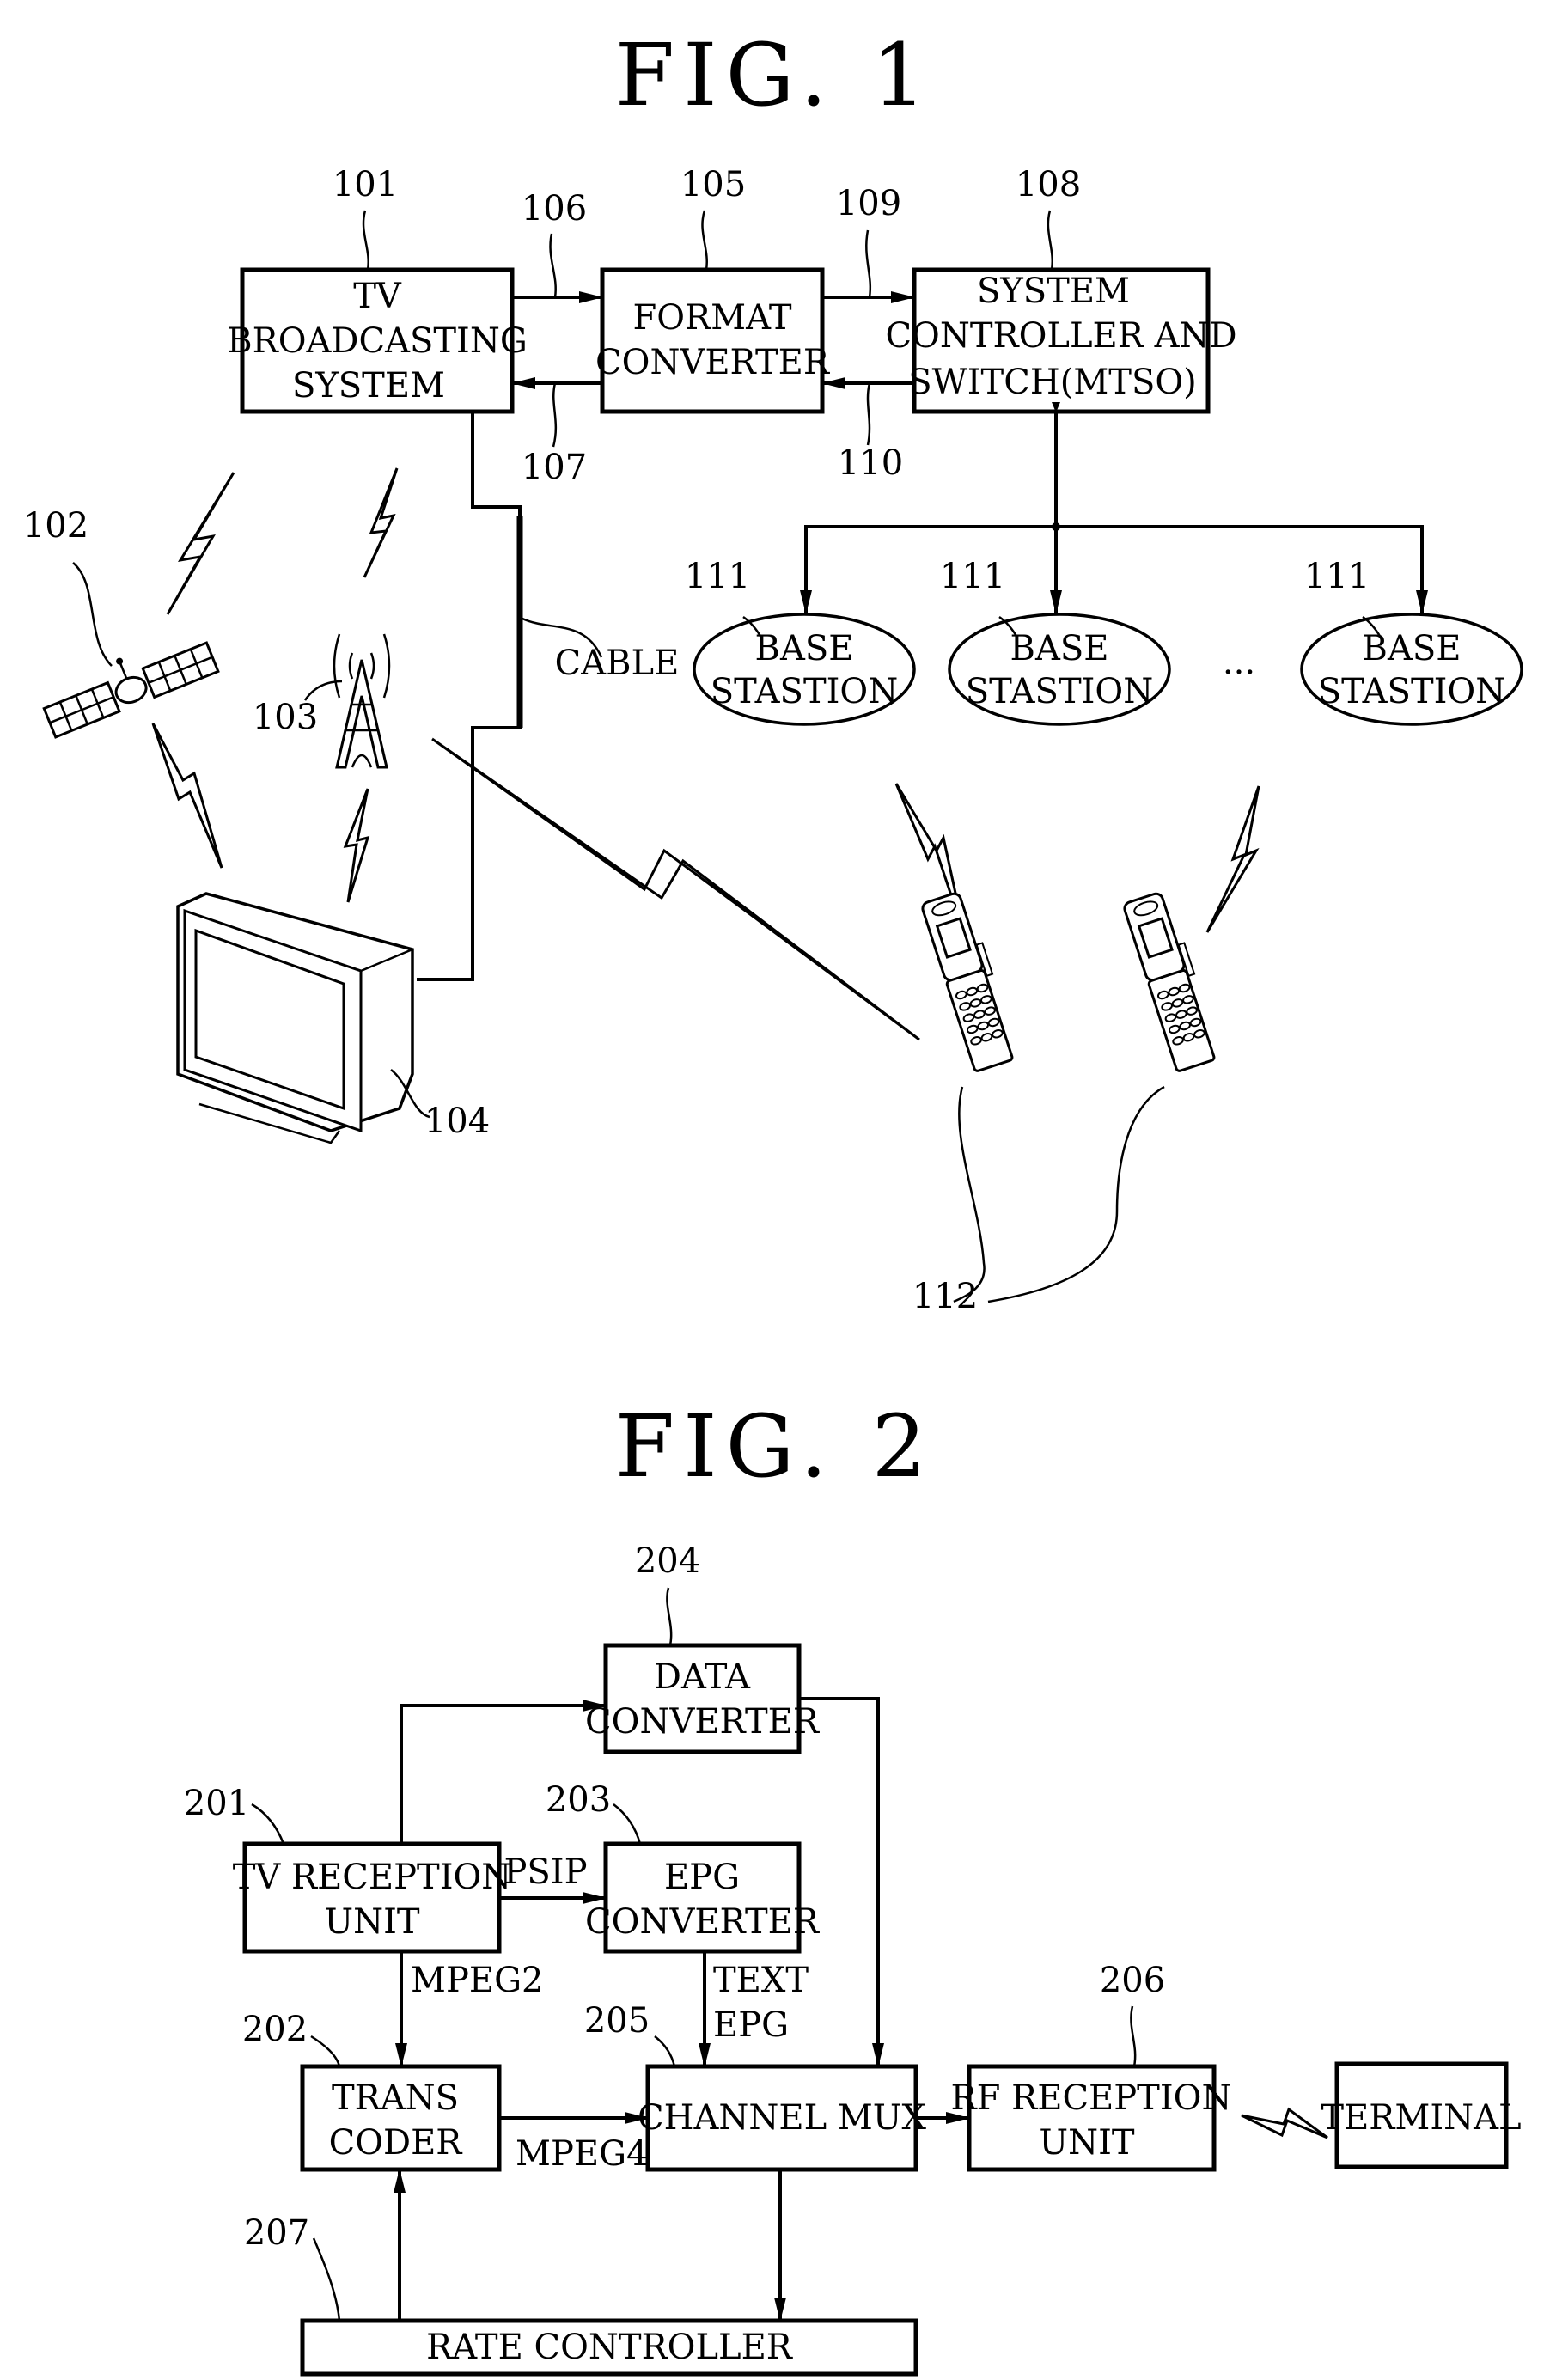  What do you see at coordinates (1132, 1981) in the screenshot?
I see `ref-206: 206` at bounding box center [1132, 1981].